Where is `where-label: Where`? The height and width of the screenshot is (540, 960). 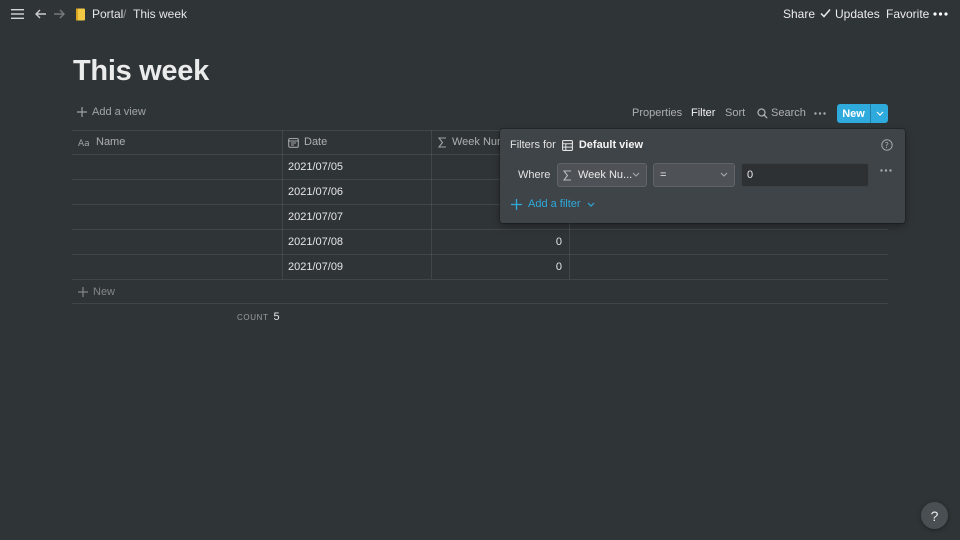
where-label: Where is located at coordinates (534, 175).